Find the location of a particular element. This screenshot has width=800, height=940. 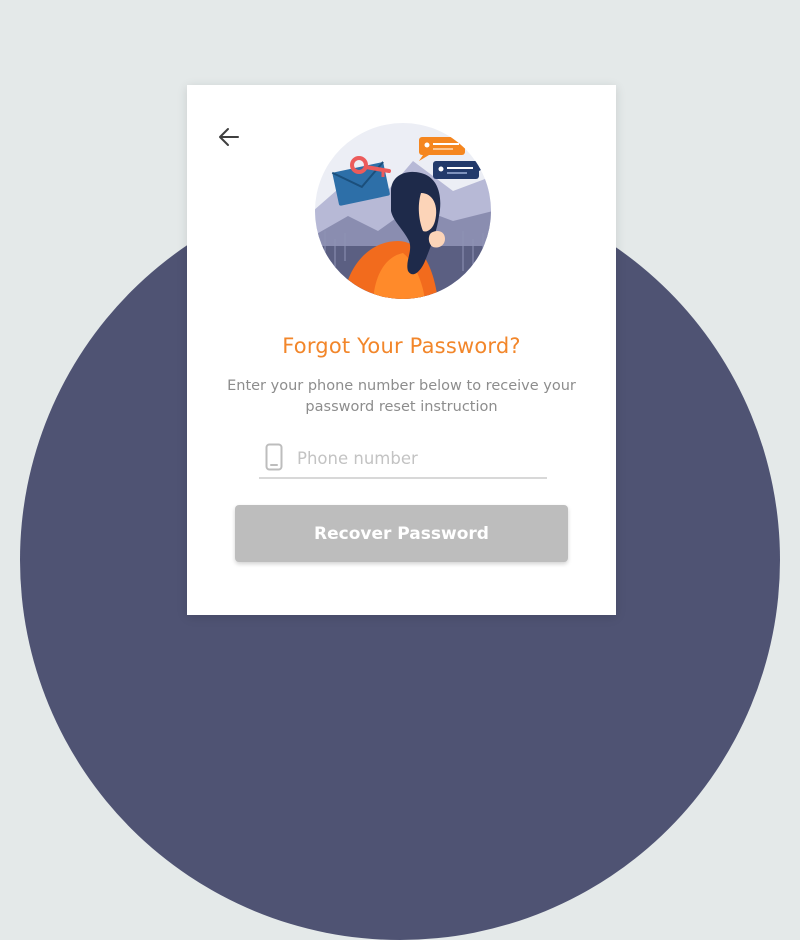

smartphone-icon is located at coordinates (274, 457).